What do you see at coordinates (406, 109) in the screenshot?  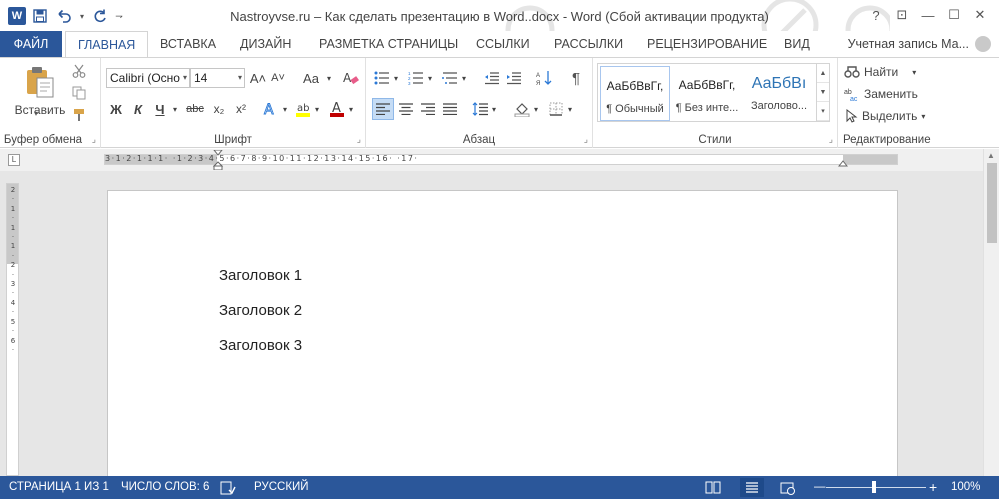 I see `align-center-icon` at bounding box center [406, 109].